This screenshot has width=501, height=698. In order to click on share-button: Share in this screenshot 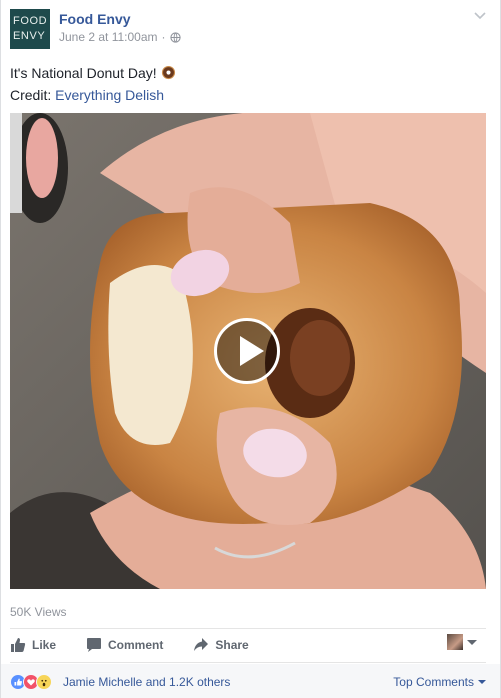, I will do `click(221, 645)`.